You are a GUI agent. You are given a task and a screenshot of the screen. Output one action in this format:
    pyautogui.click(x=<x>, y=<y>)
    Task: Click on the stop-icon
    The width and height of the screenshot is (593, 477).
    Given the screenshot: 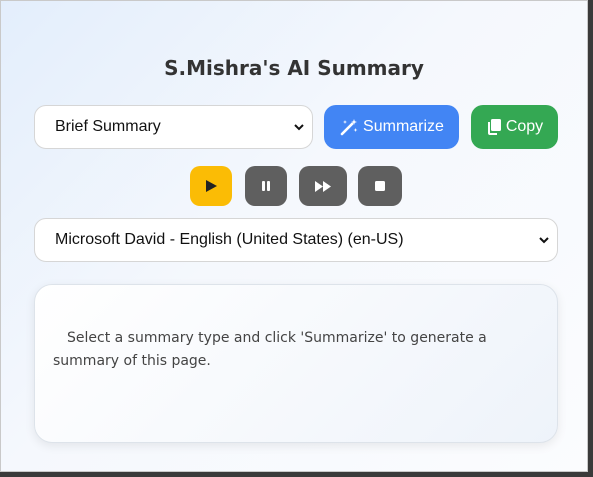 What is the action you would take?
    pyautogui.click(x=380, y=186)
    